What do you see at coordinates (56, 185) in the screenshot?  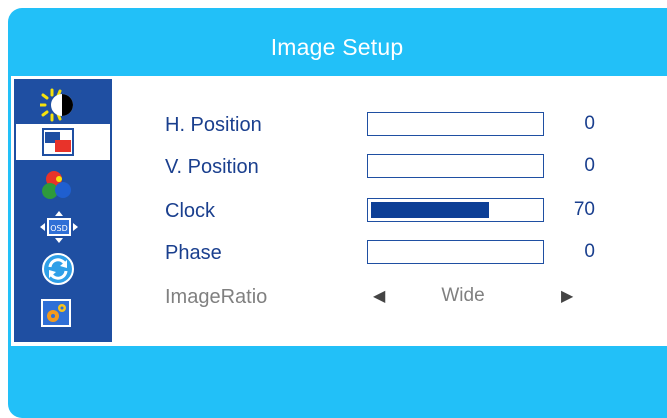 I see `color-setup-icon` at bounding box center [56, 185].